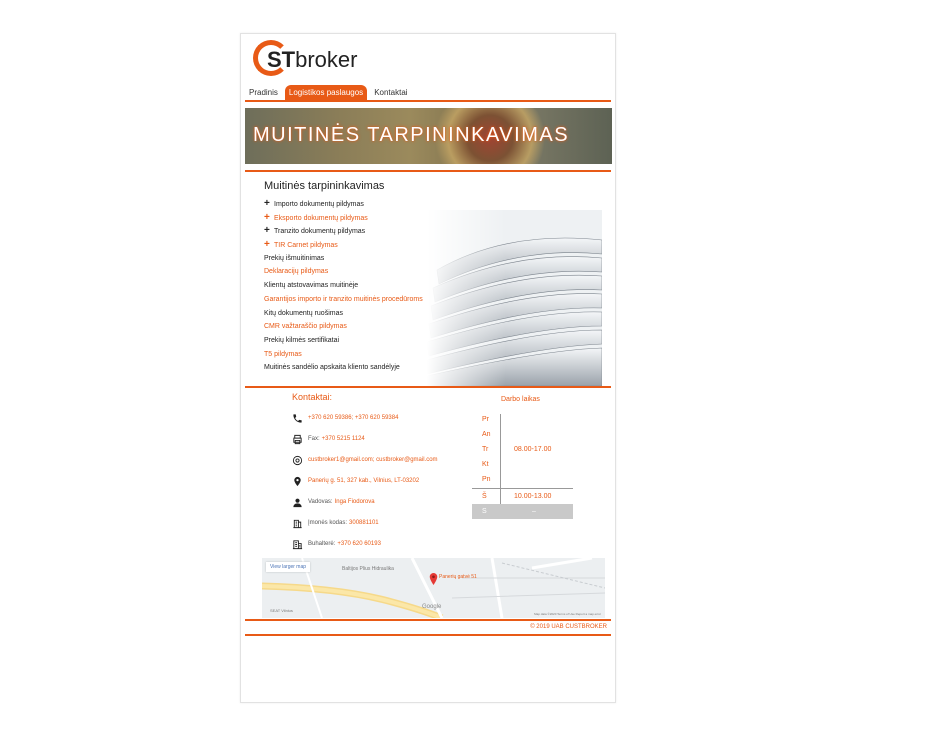 Image resolution: width=932 pixels, height=734 pixels. Describe the element at coordinates (364, 231) in the screenshot. I see `service-transit-docs: + Tranzito dokumentų pildymas` at that location.